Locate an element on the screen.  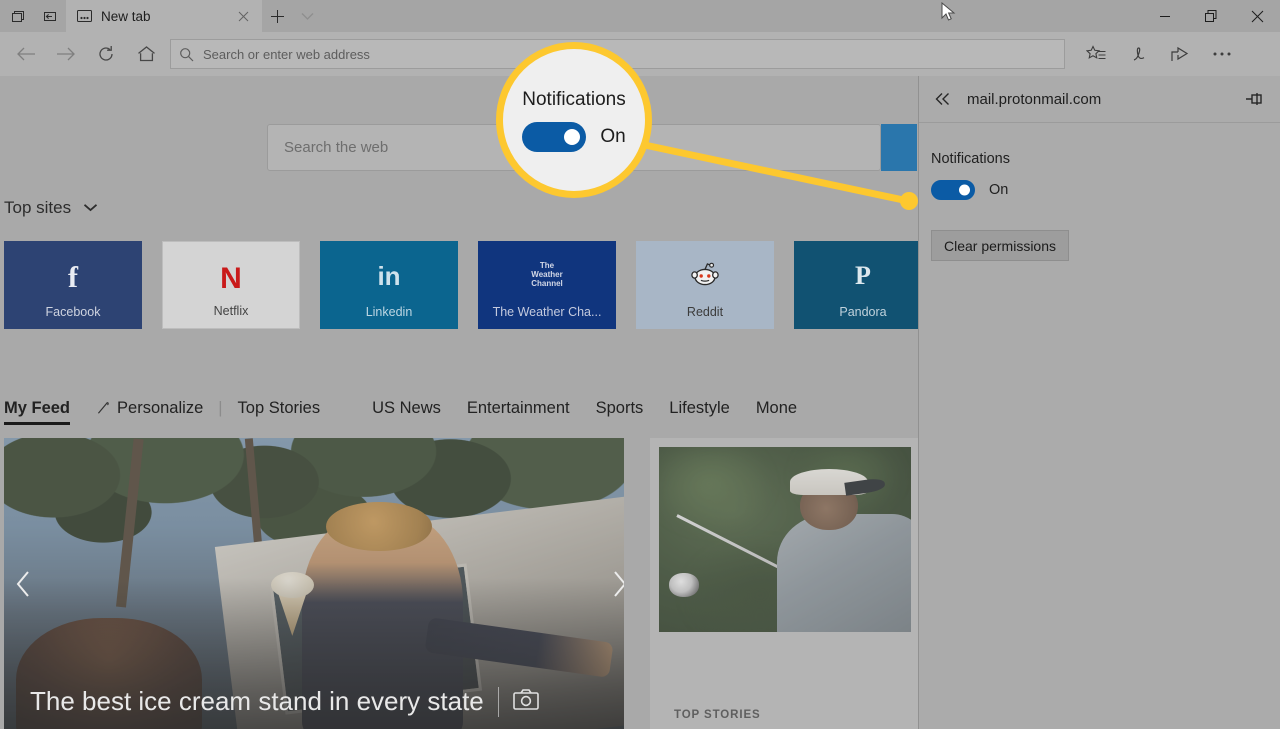
tab-preview-button is located at coordinates (16, 16).